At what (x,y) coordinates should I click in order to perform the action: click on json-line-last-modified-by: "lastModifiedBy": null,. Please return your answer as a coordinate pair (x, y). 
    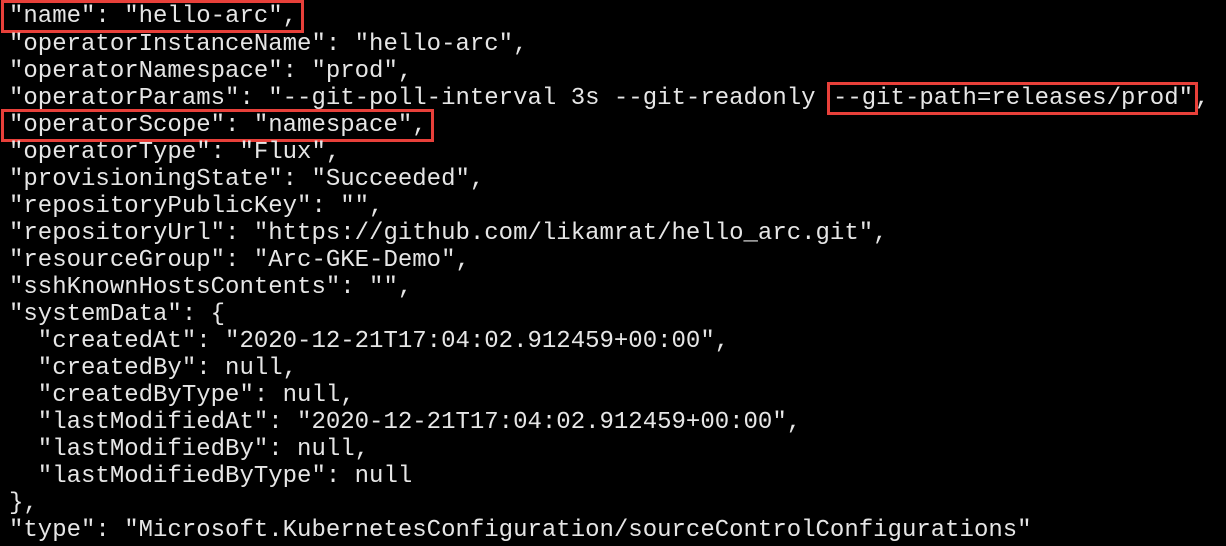
    Looking at the image, I should click on (189, 449).